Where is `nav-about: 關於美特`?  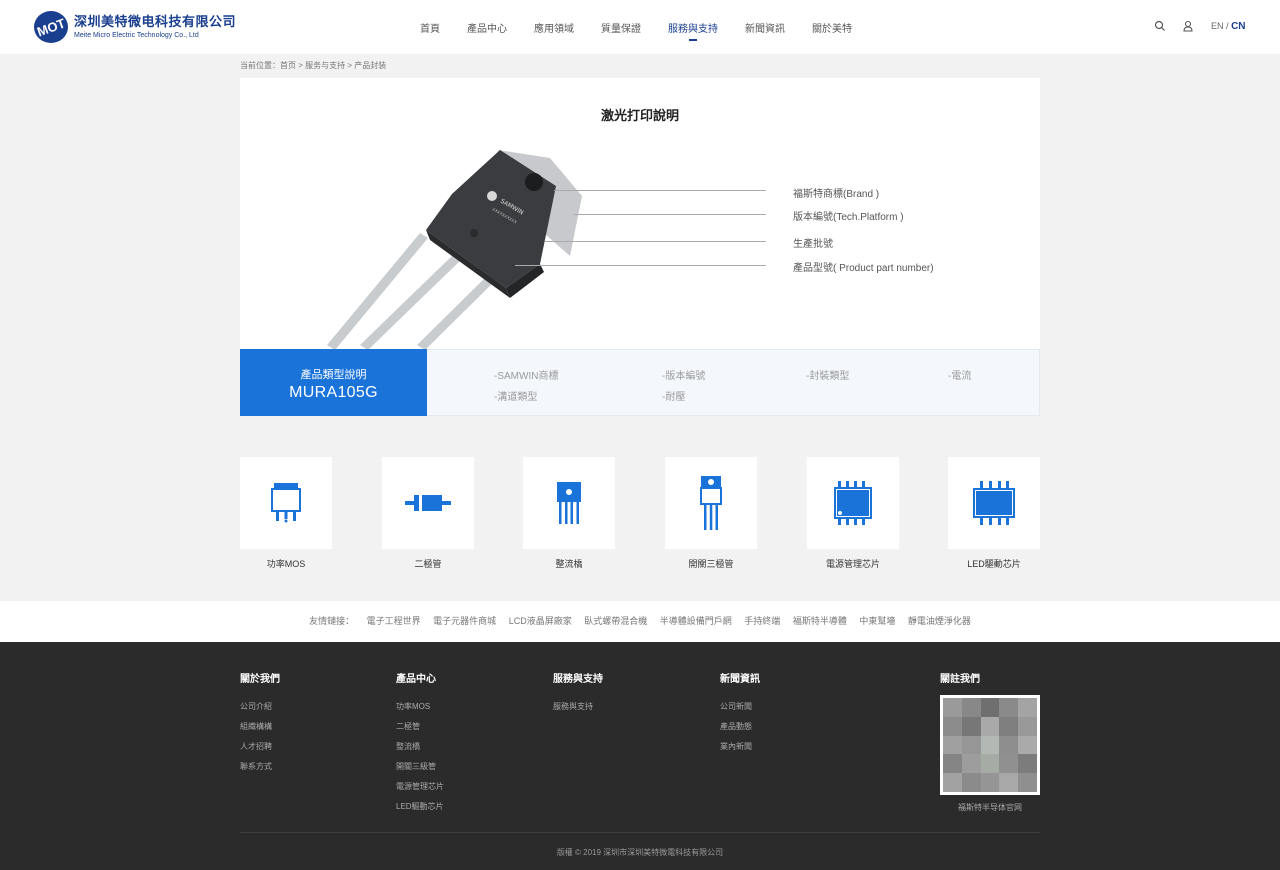
nav-about: 關於美特 is located at coordinates (832, 27).